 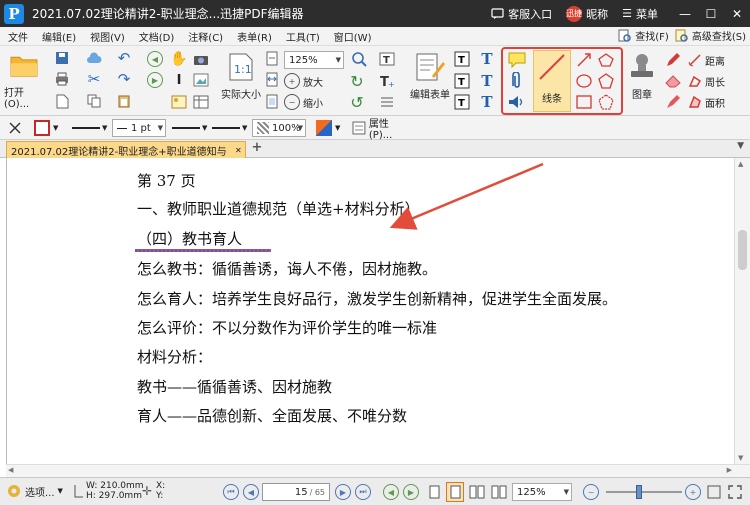 What do you see at coordinates (591, 492) in the screenshot?
I see `zoom-out-status-button: −` at bounding box center [591, 492].